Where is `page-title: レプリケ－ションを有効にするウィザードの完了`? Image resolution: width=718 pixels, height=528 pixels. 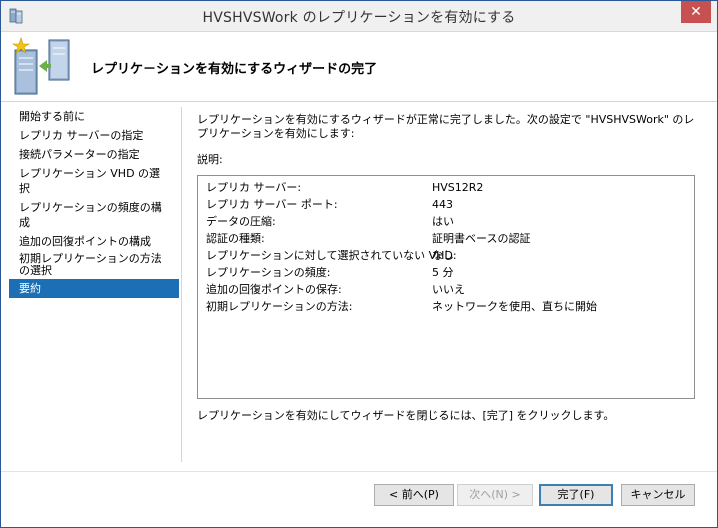
page-title: レプリケ－ションを有効にするウィザードの完了 is located at coordinates (234, 69).